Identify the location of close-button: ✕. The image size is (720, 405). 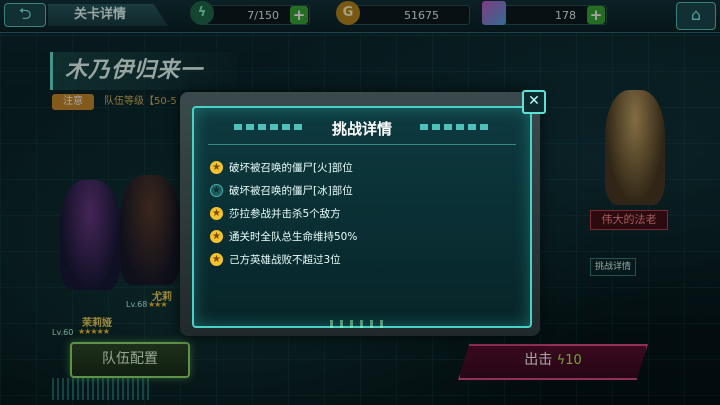
(534, 102).